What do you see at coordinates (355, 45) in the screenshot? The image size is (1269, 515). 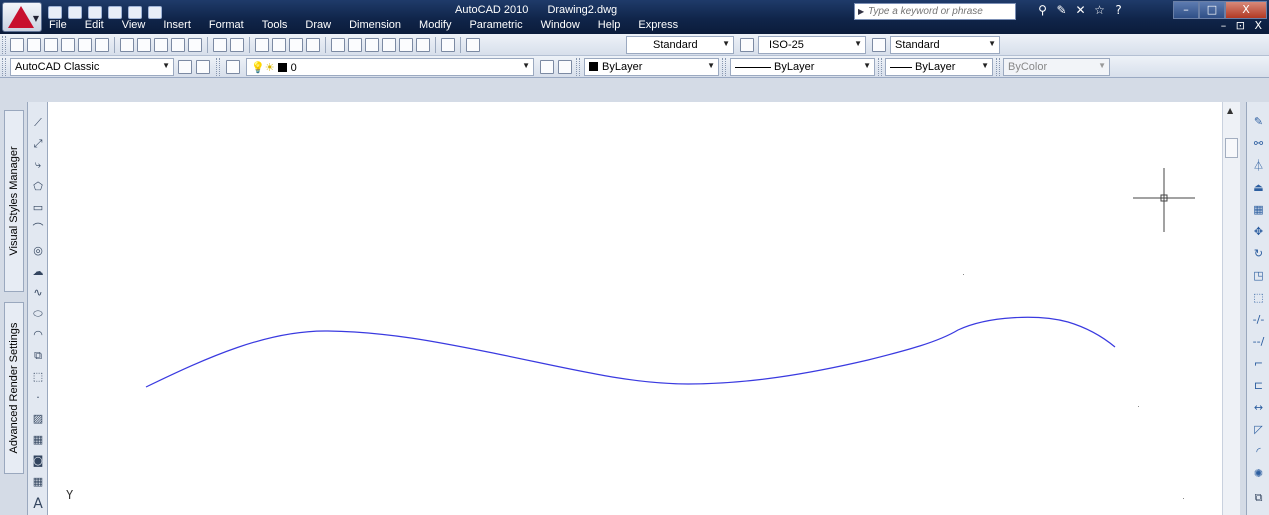 I see `design-center-icon` at bounding box center [355, 45].